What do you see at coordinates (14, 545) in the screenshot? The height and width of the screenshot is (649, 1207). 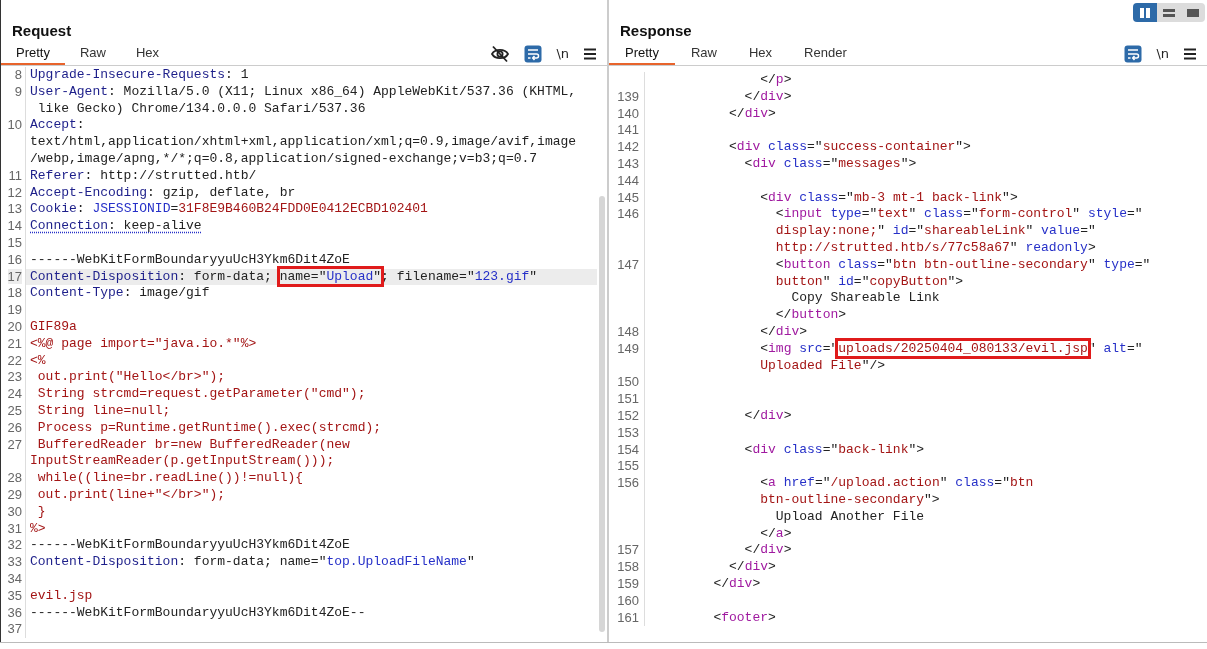 I see `line-number: 32` at bounding box center [14, 545].